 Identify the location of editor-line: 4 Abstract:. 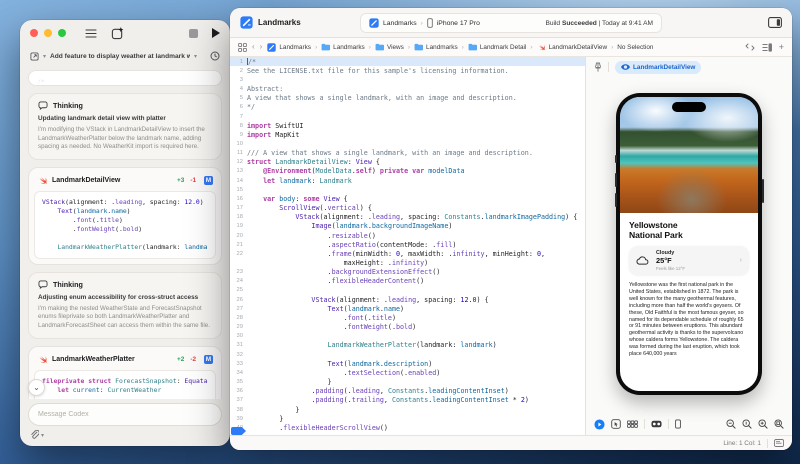
(407, 88).